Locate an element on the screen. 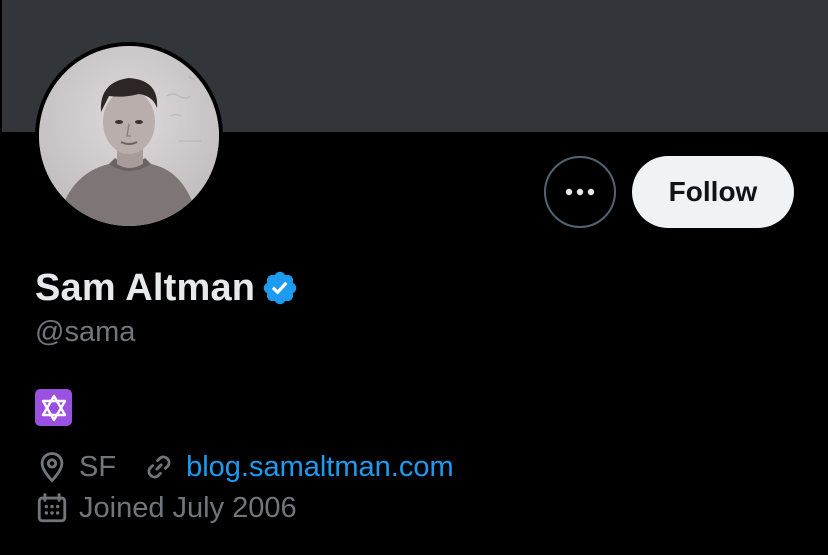  display-name: Sam Altman is located at coordinates (145, 287).